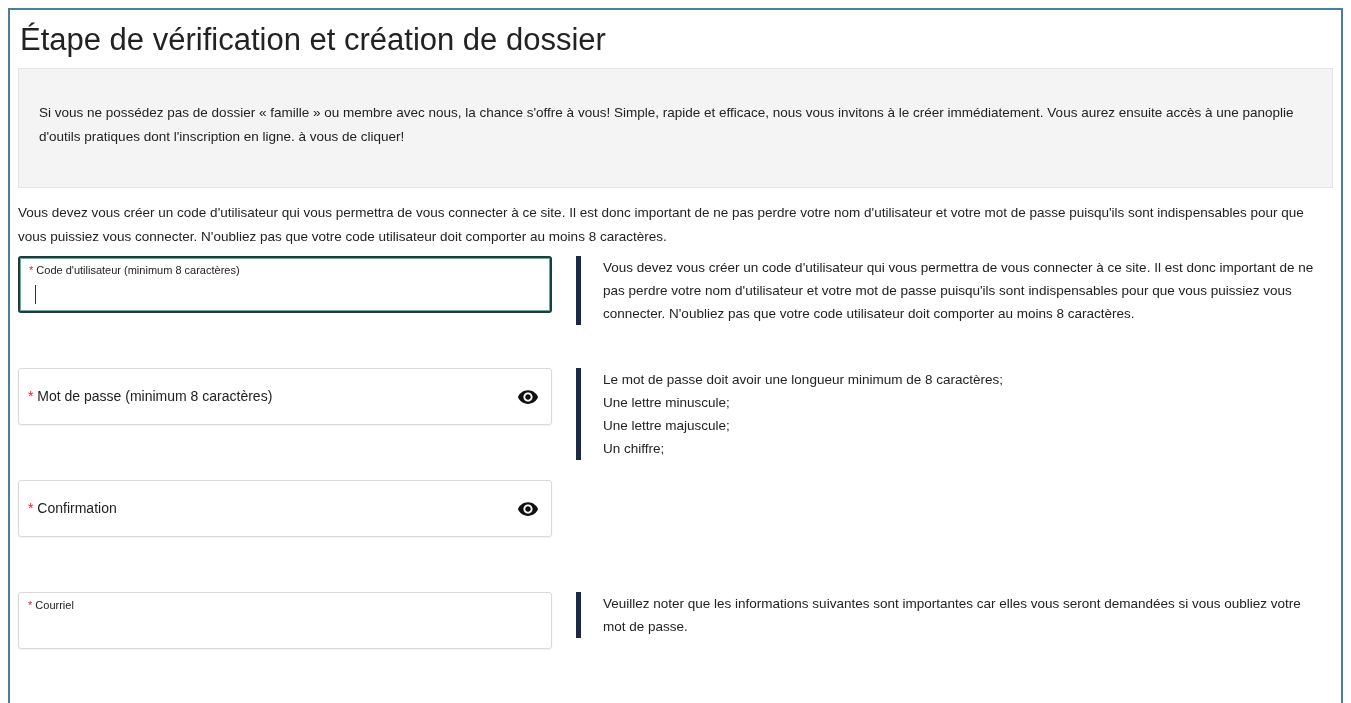  What do you see at coordinates (285, 284) in the screenshot?
I see `input-field: * Code d'utilisateur (minimum 8 caractères)` at bounding box center [285, 284].